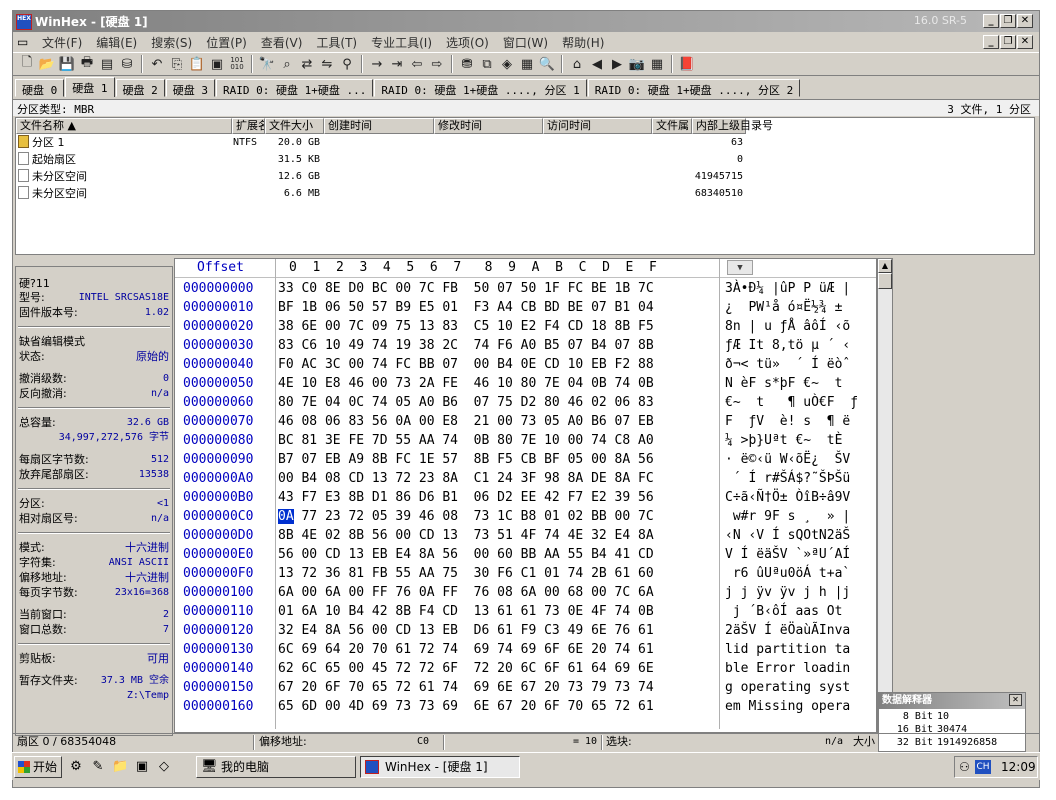 Image resolution: width=1056 pixels, height=800 pixels. What do you see at coordinates (327, 64) in the screenshot?
I see `replace-hex-icon: ⇋` at bounding box center [327, 64].